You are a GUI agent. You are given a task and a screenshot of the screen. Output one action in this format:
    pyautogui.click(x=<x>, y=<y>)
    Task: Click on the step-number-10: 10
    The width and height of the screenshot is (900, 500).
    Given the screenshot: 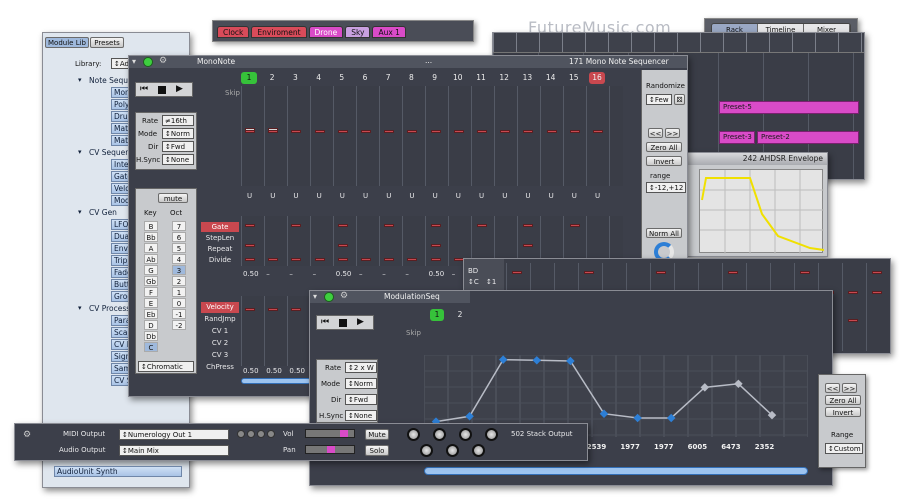 What is the action you would take?
    pyautogui.click(x=458, y=78)
    